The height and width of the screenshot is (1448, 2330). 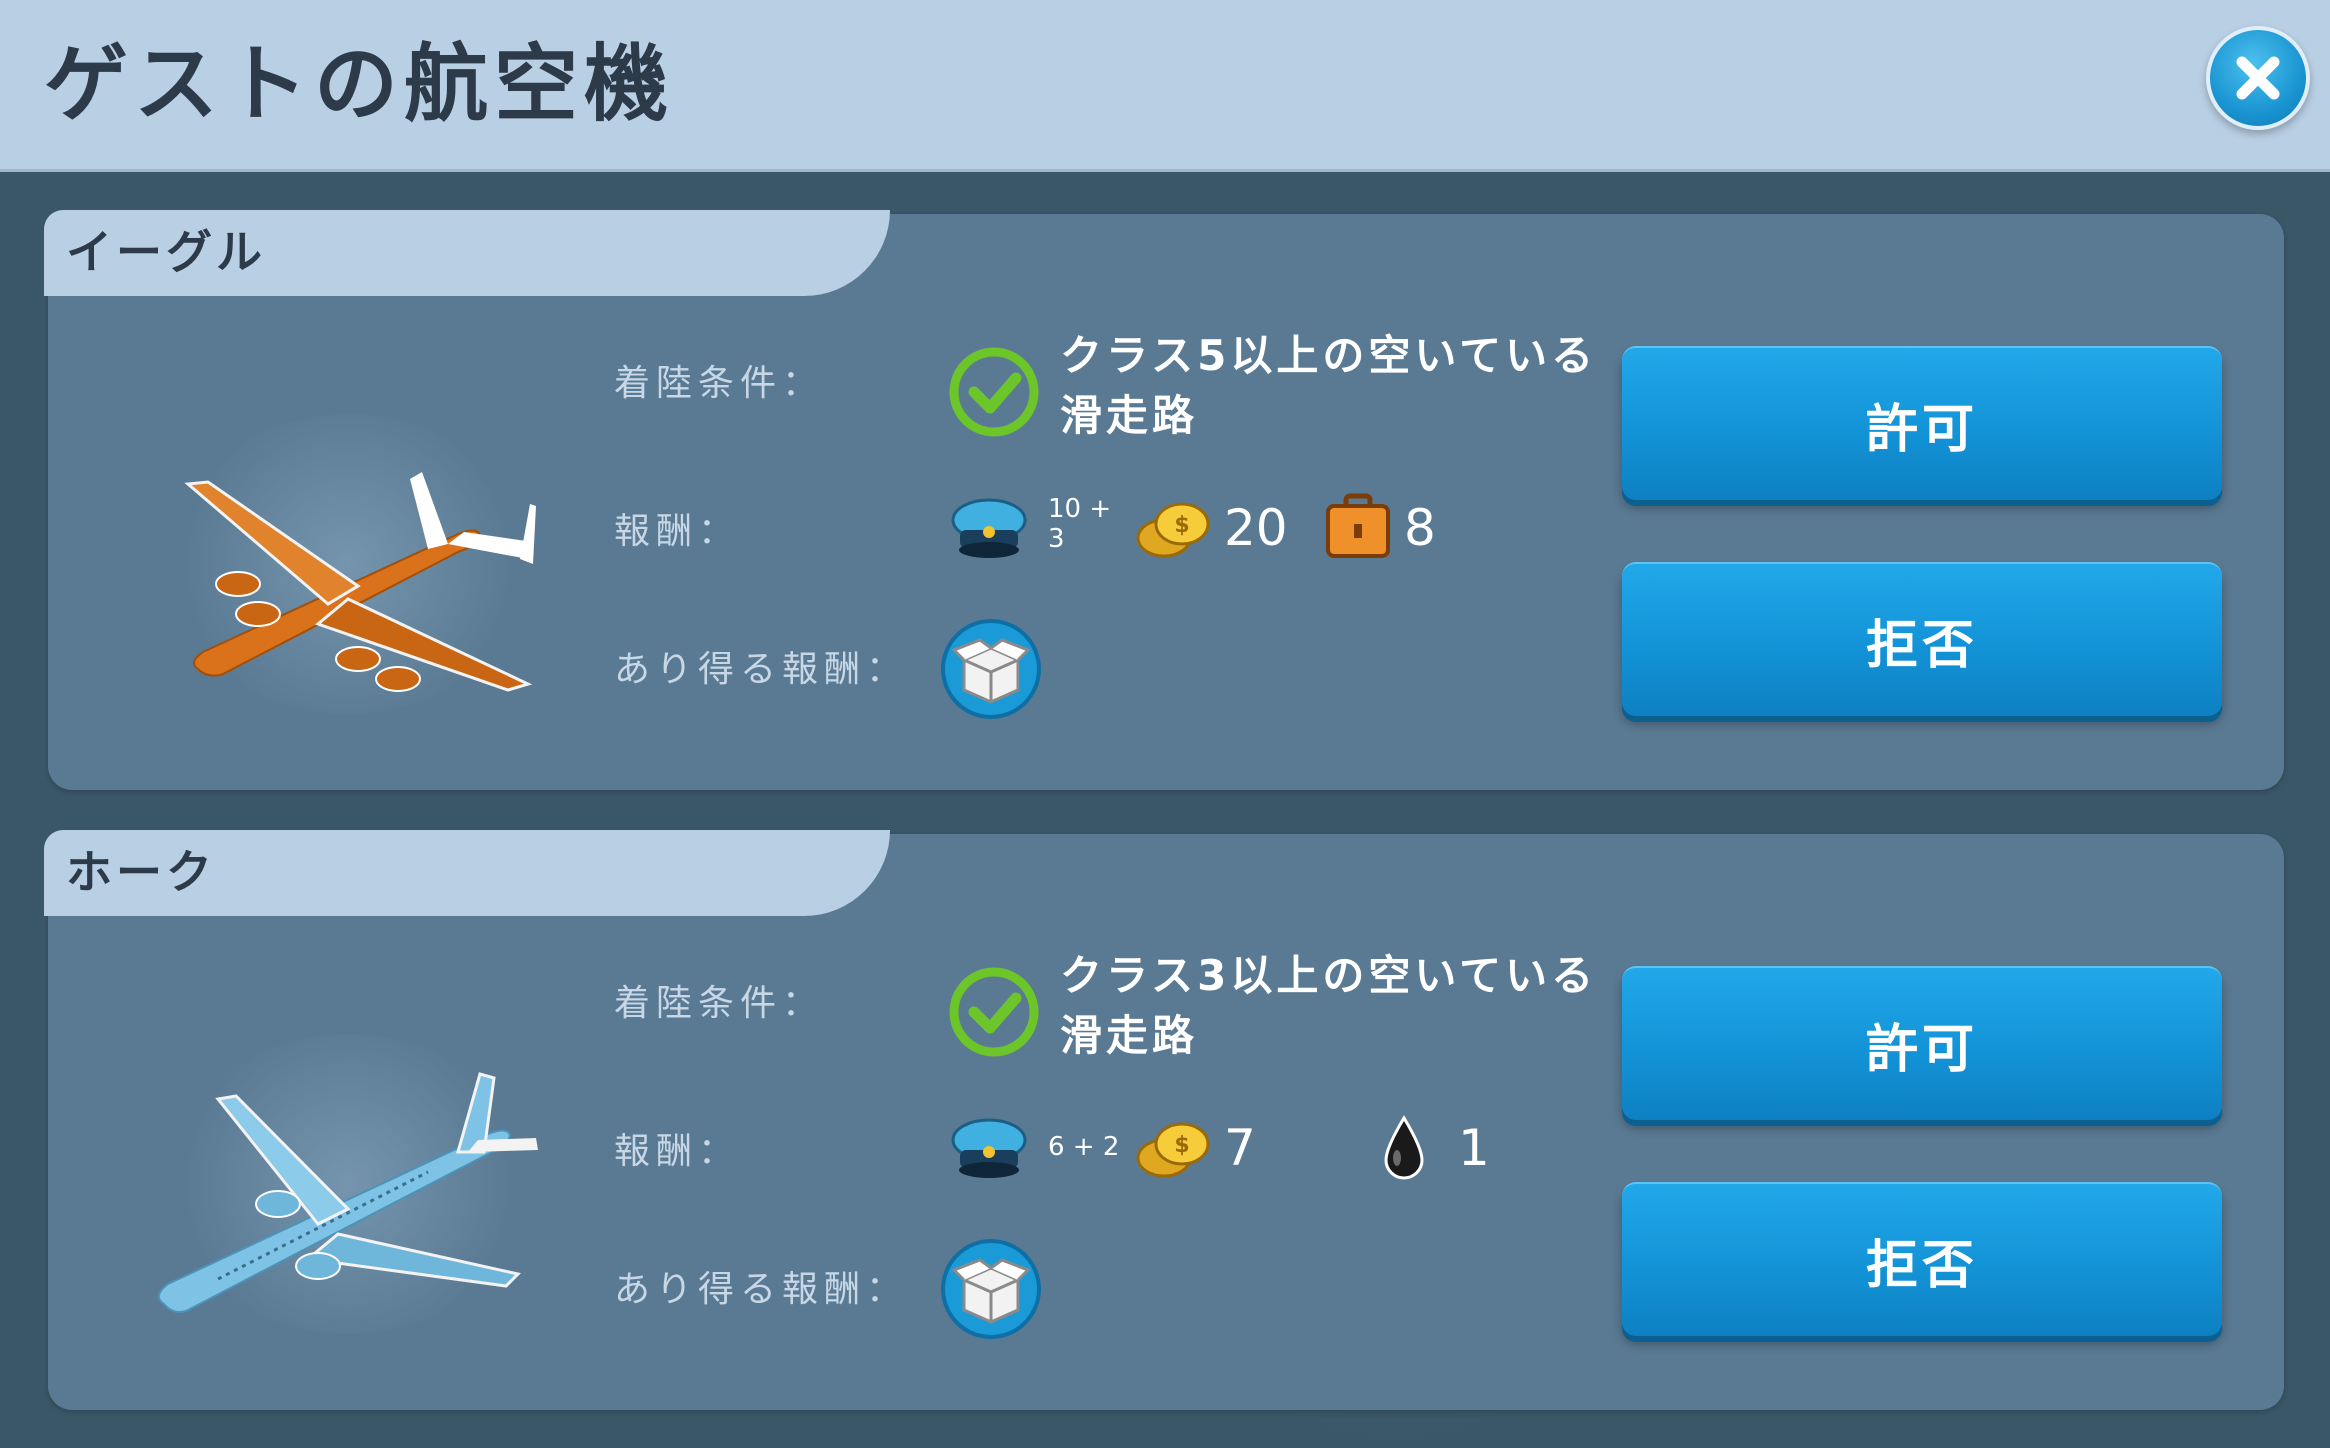 What do you see at coordinates (343, 544) in the screenshot?
I see `plane-image-eagle` at bounding box center [343, 544].